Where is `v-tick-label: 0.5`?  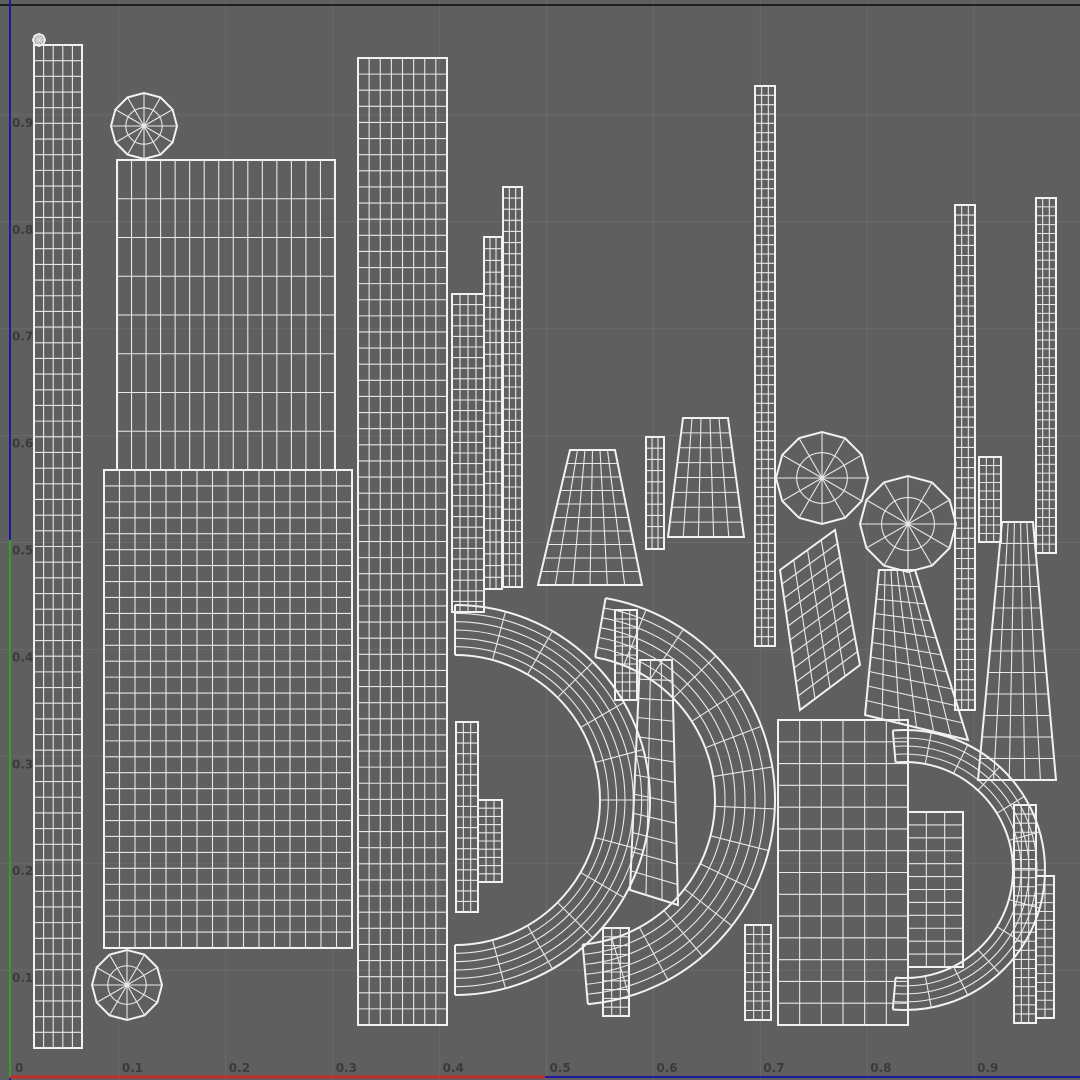
v-tick-label: 0.5 is located at coordinates (22, 551).